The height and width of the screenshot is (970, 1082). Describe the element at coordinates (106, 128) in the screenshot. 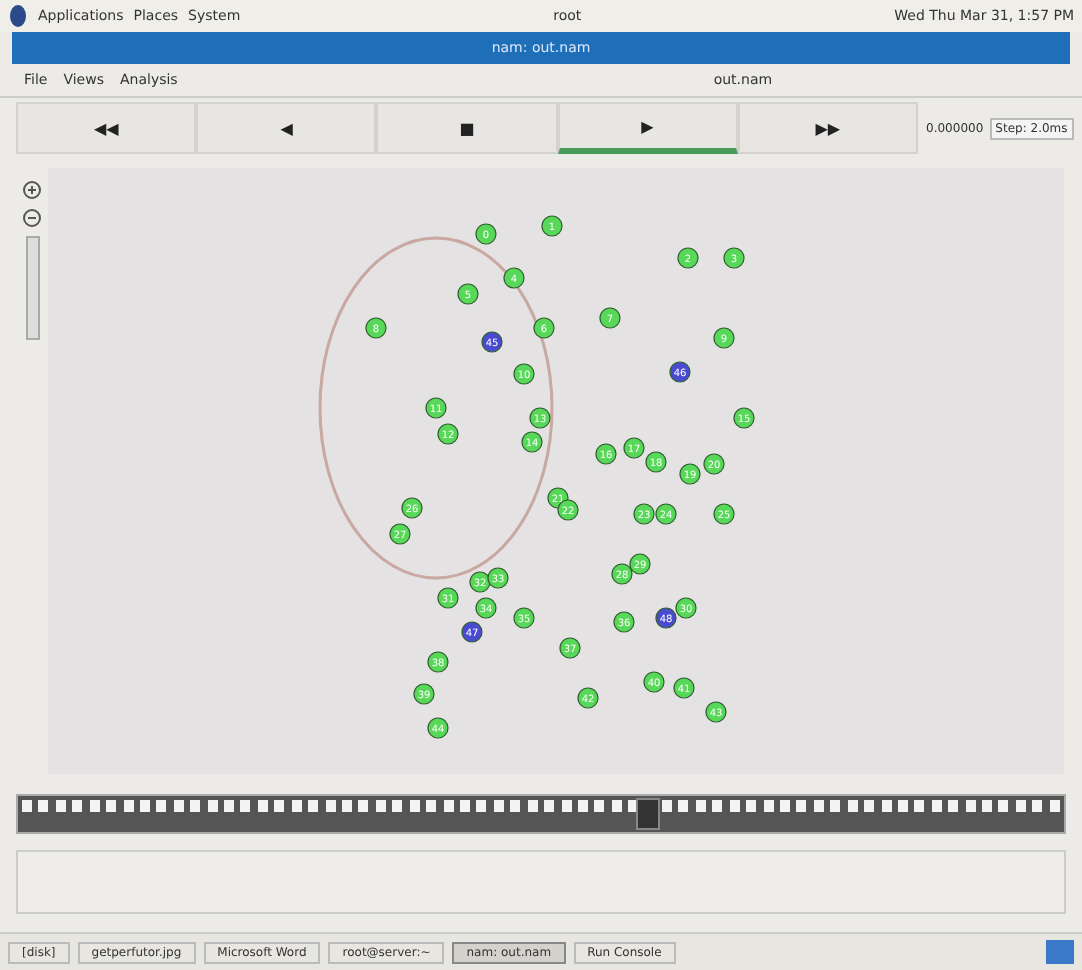

I see `playback-button: ◀◀` at that location.